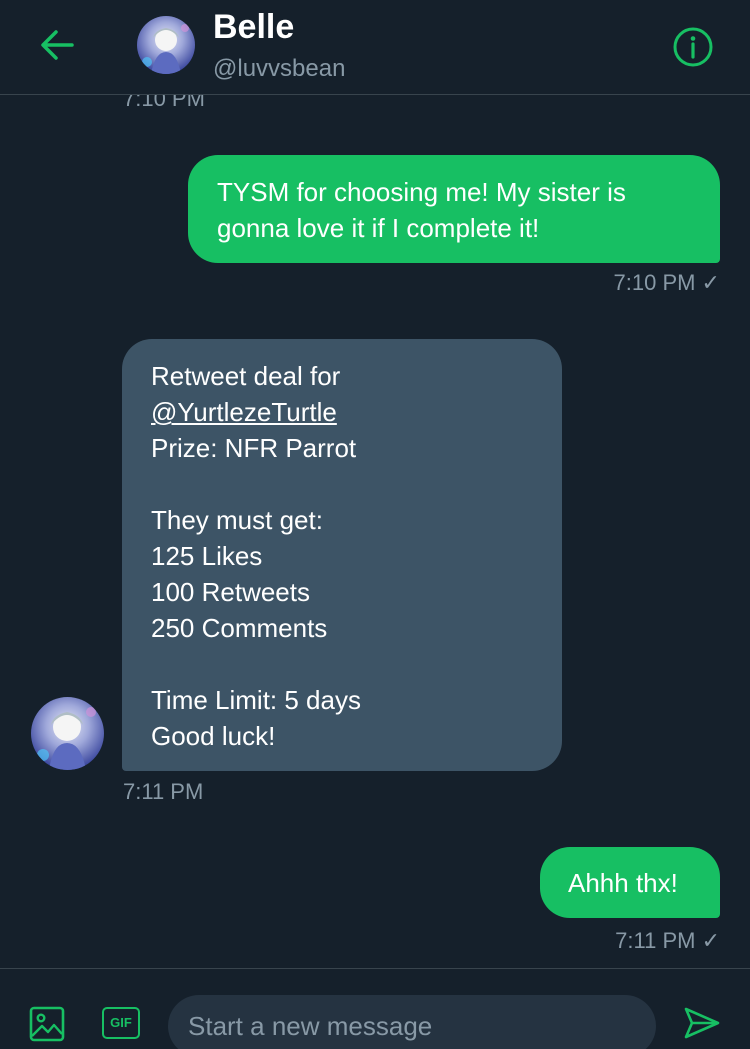 This screenshot has width=750, height=1049. I want to click on send-icon, so click(702, 1023).